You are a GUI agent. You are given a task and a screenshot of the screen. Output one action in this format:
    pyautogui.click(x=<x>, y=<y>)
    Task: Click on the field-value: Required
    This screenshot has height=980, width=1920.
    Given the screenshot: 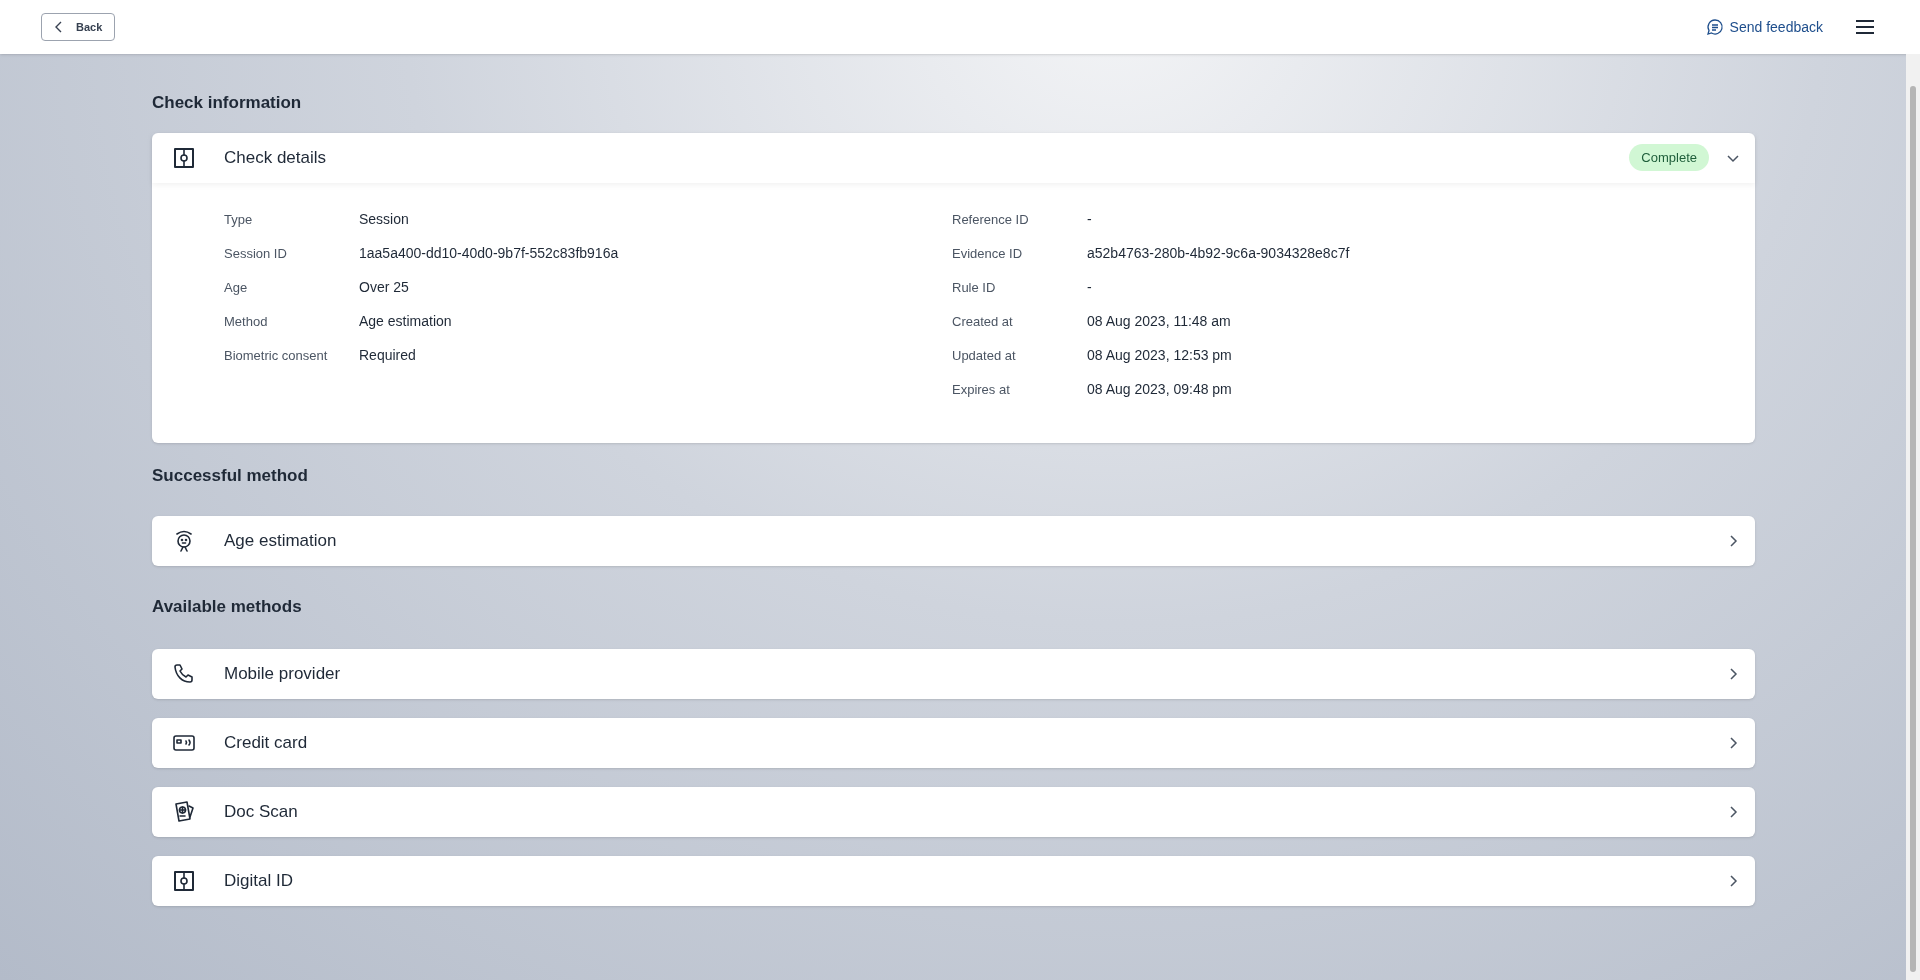 What is the action you would take?
    pyautogui.click(x=387, y=355)
    